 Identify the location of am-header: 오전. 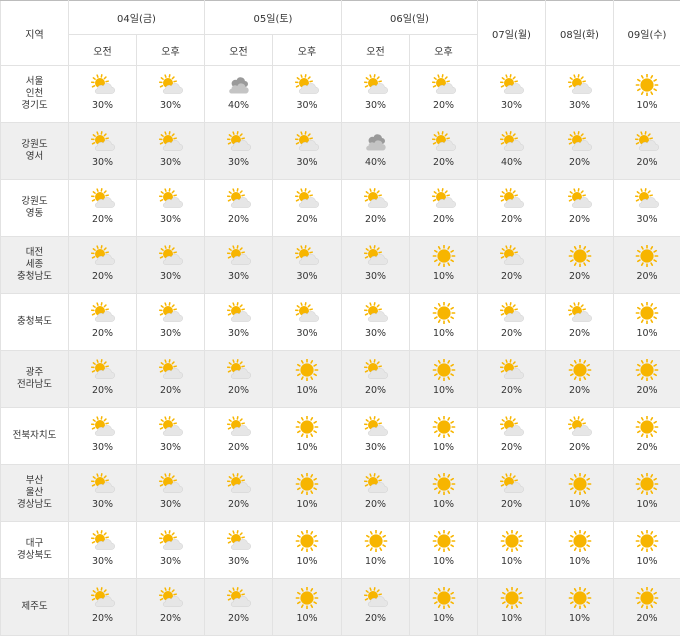
(375, 50).